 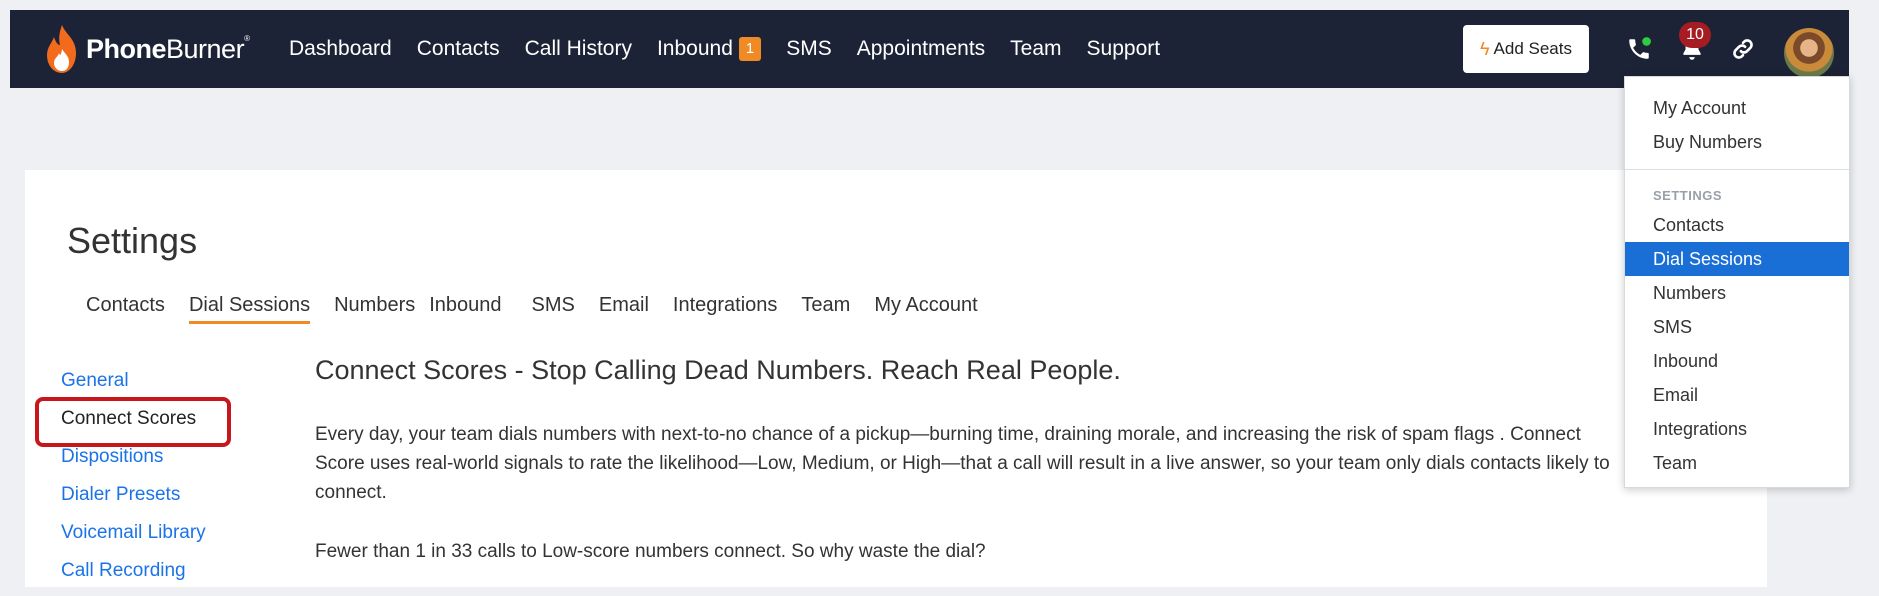 I want to click on nav-label: Support, so click(x=1123, y=48).